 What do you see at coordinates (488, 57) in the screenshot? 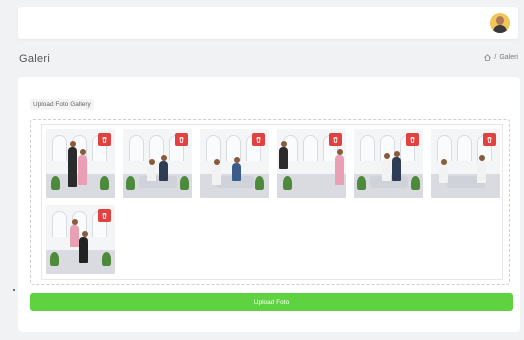
I see `home-icon` at bounding box center [488, 57].